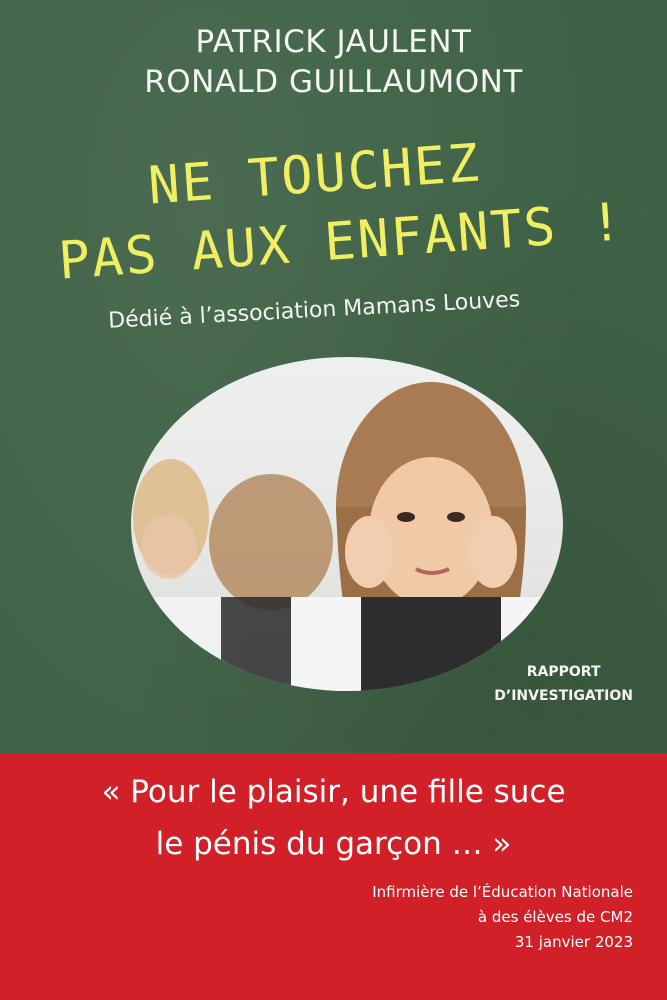  What do you see at coordinates (333, 792) in the screenshot?
I see `quote-line: « Pour le plaisir, une fille suce` at bounding box center [333, 792].